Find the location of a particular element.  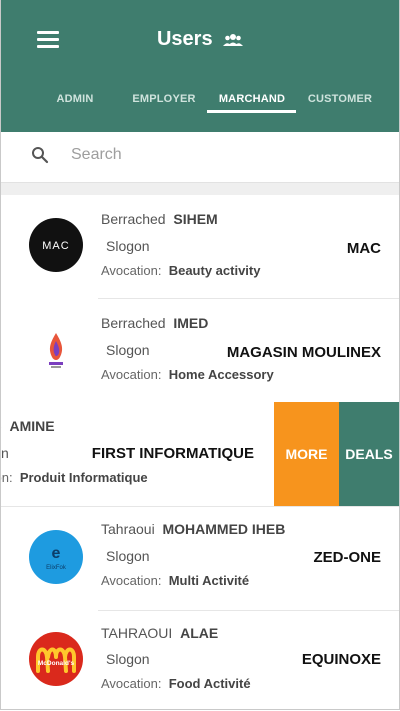

user-avocation: Avocation: Home Accessory is located at coordinates (187, 374).